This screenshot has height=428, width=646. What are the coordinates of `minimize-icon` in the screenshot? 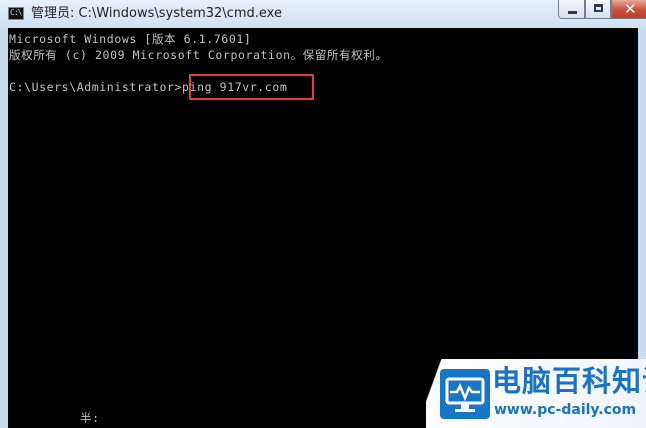 It's located at (572, 12).